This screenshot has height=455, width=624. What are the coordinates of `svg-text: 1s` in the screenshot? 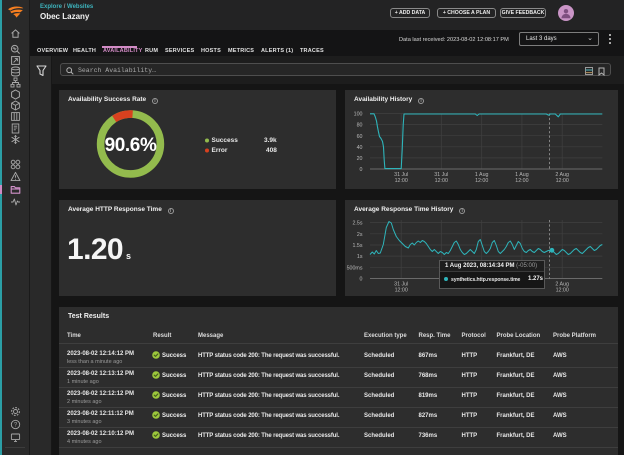 It's located at (360, 257).